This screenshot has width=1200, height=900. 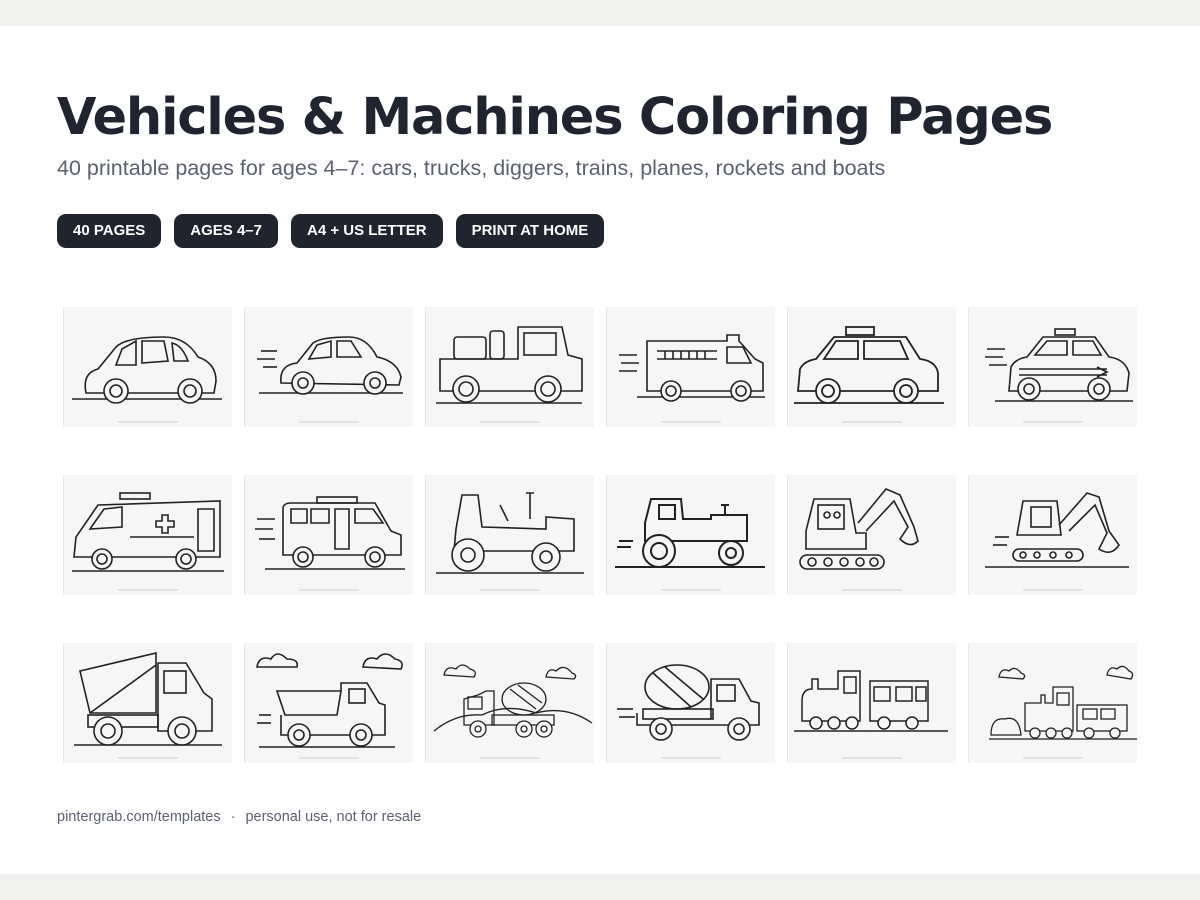 I want to click on van-icon, so click(x=330, y=533).